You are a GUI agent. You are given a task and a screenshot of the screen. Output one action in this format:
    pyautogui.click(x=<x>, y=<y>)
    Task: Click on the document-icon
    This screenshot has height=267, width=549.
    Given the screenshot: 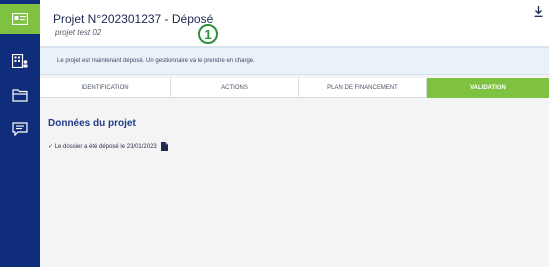 What is the action you would take?
    pyautogui.click(x=164, y=146)
    